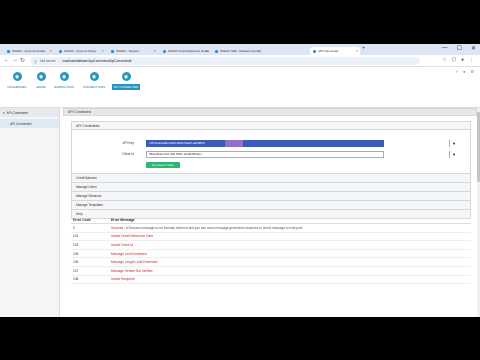 The width and height of the screenshot is (480, 360). Describe the element at coordinates (445, 48) in the screenshot. I see `minimize-button: —` at that location.